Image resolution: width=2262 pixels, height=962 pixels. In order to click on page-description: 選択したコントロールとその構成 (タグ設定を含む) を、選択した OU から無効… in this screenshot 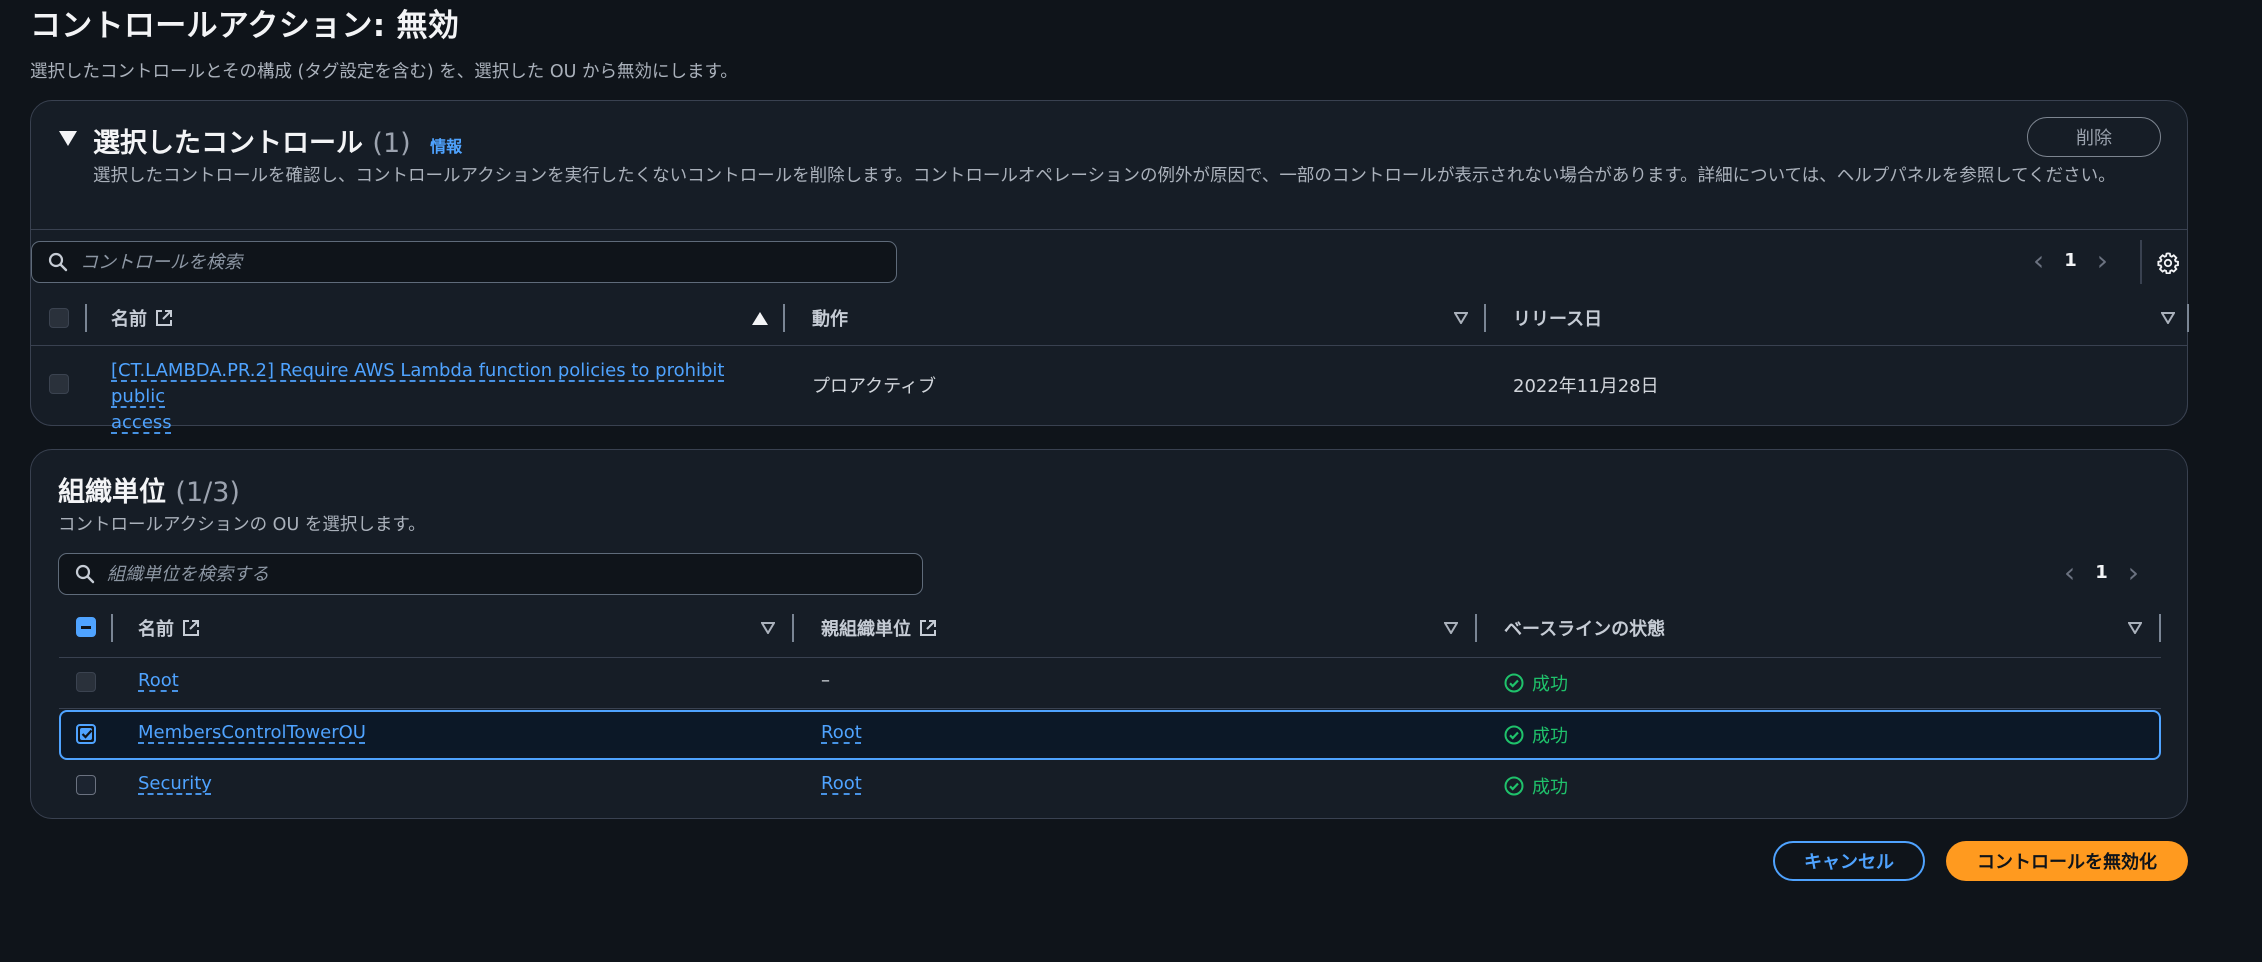, I will do `click(384, 72)`.